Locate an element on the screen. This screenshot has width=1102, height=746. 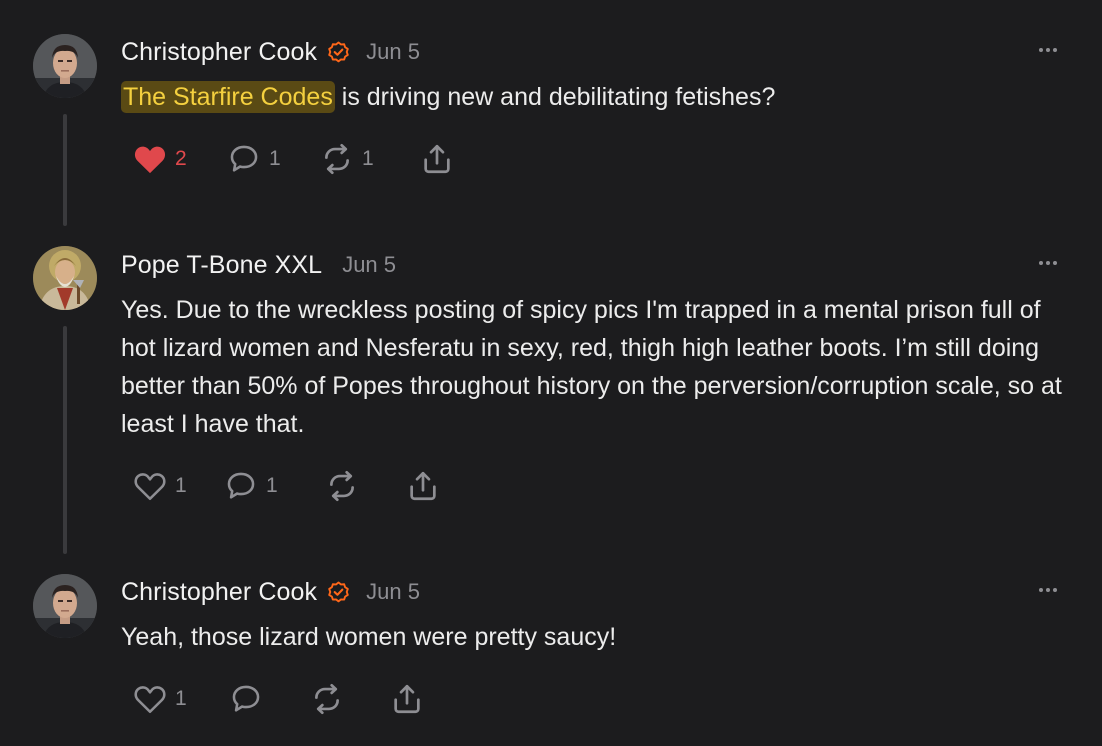
restack-button: 1 is located at coordinates (347, 159).